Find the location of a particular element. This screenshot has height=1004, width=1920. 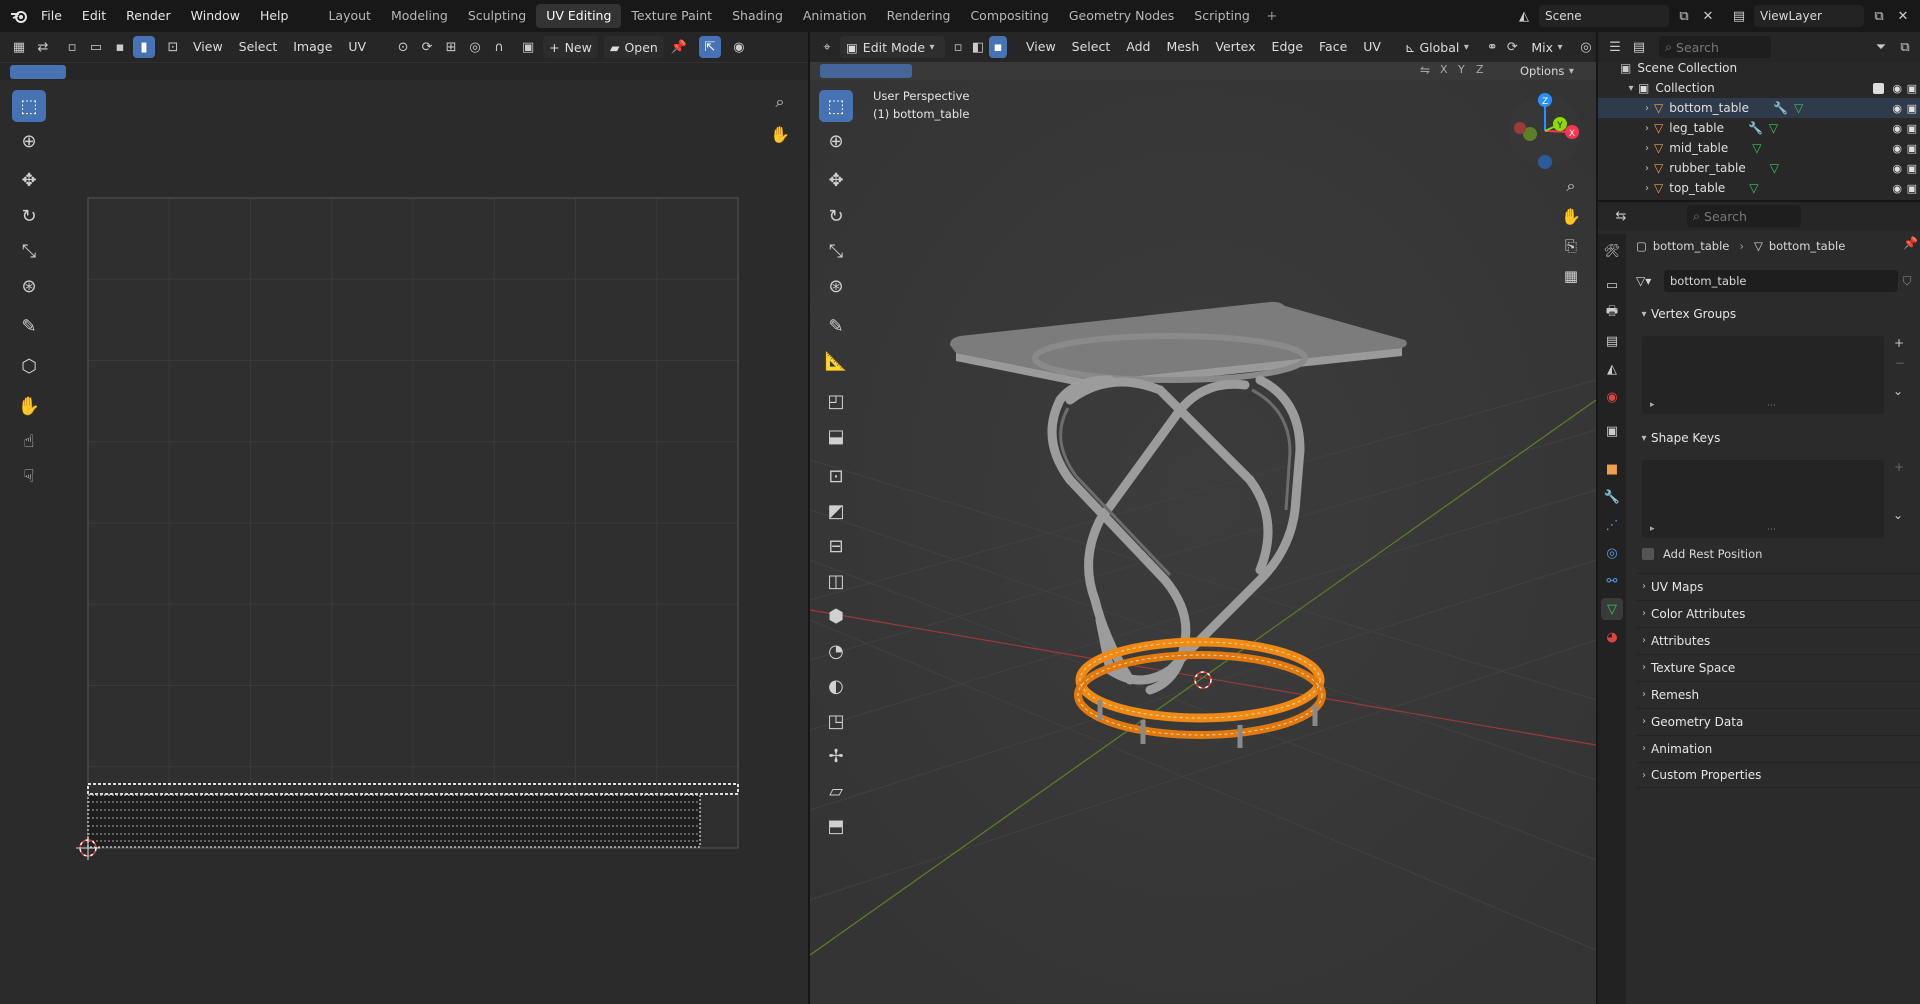

remove-vertex-group-button: − is located at coordinates (1900, 363).